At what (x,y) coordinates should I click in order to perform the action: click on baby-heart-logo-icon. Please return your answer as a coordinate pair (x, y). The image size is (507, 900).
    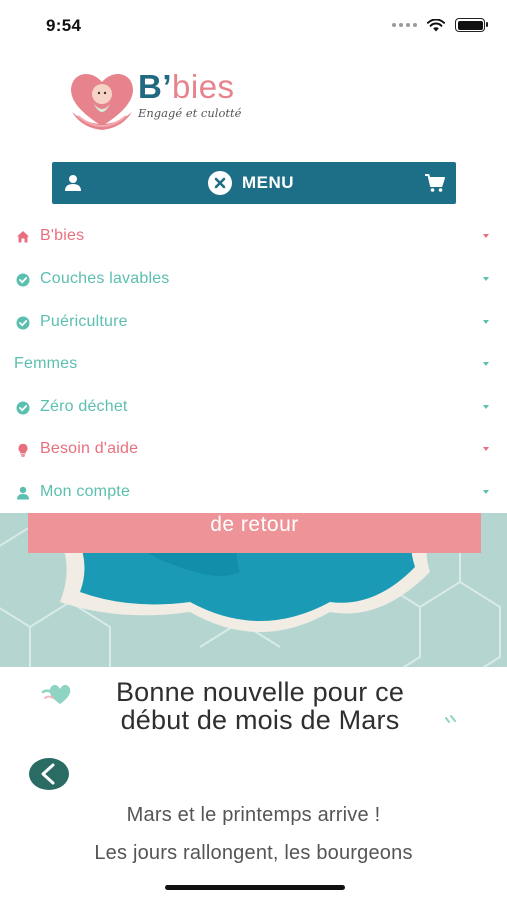
    Looking at the image, I should click on (102, 101).